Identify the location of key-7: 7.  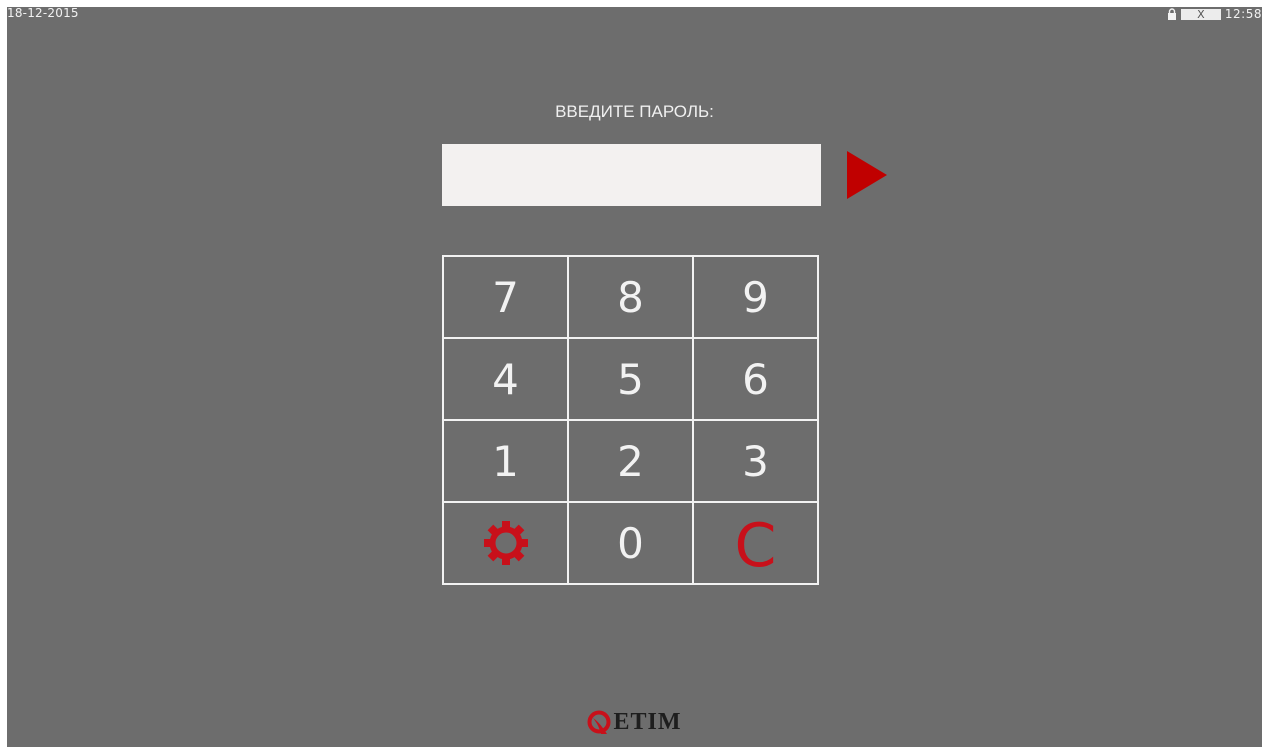
(505, 297).